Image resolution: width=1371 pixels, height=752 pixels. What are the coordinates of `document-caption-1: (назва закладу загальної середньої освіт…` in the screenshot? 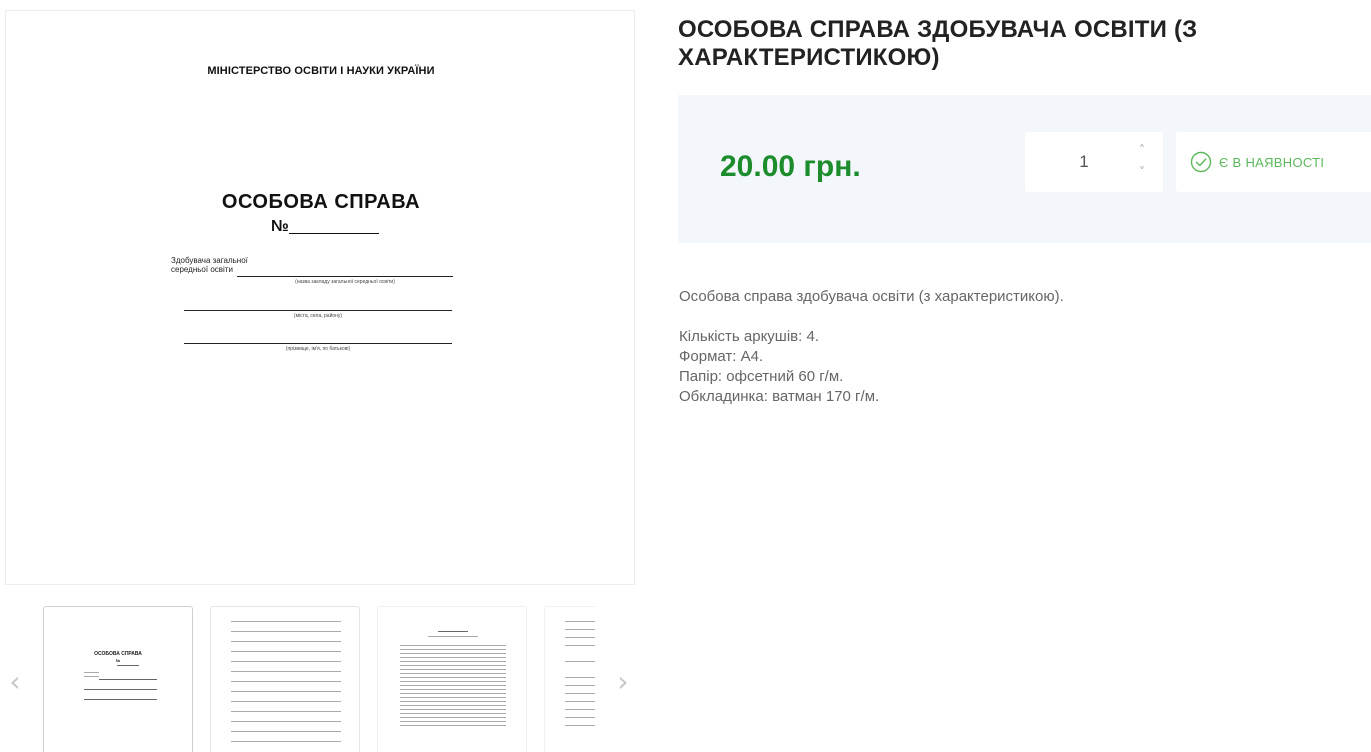 It's located at (345, 282).